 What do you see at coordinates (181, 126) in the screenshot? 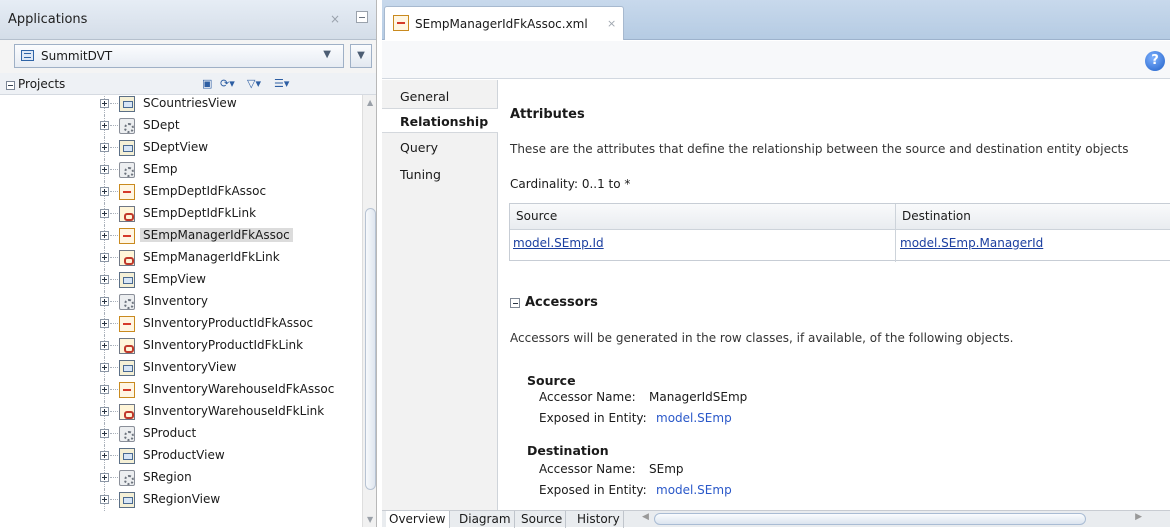
I see `tree-item: SDept` at bounding box center [181, 126].